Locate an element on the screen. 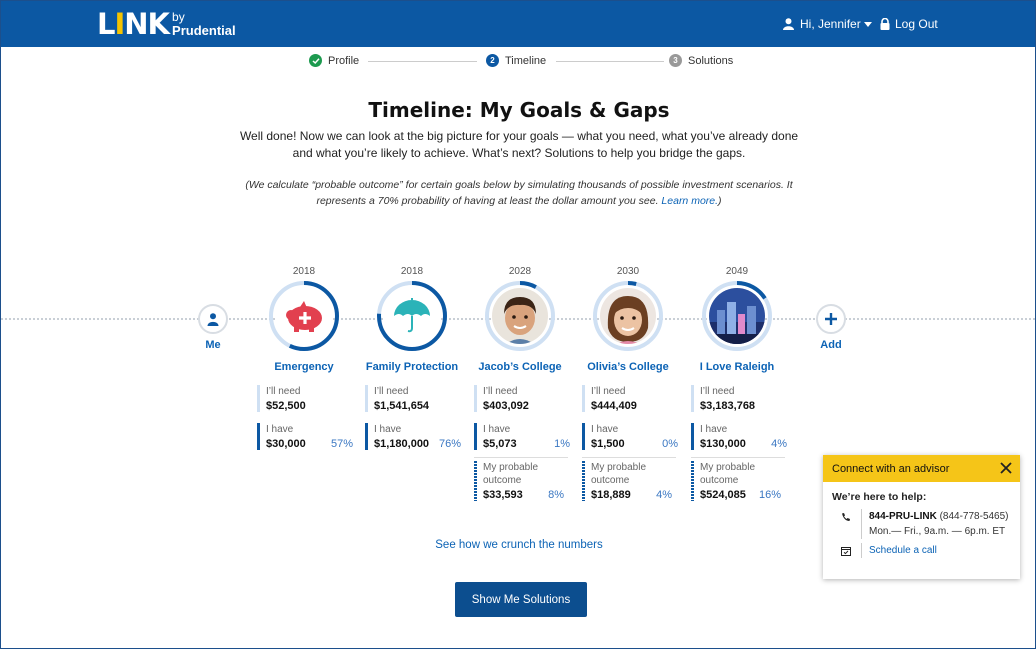  chevron-down-icon is located at coordinates (867, 24).